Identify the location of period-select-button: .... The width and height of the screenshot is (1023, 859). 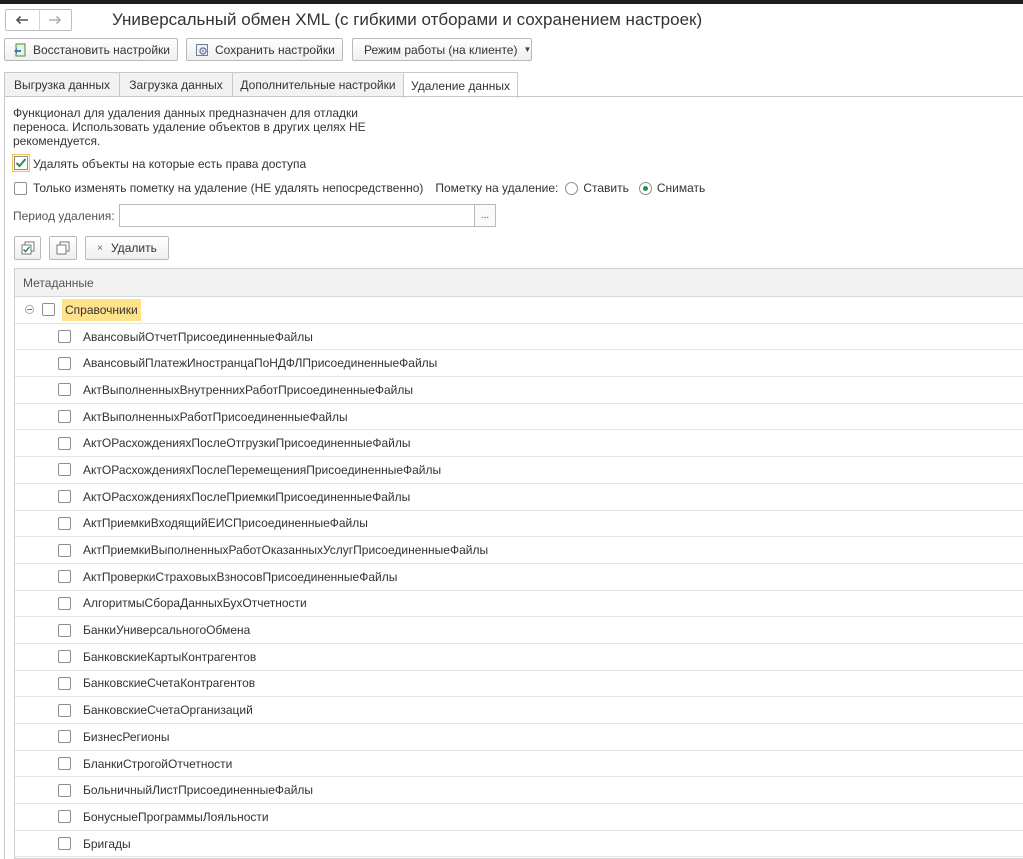
(485, 215).